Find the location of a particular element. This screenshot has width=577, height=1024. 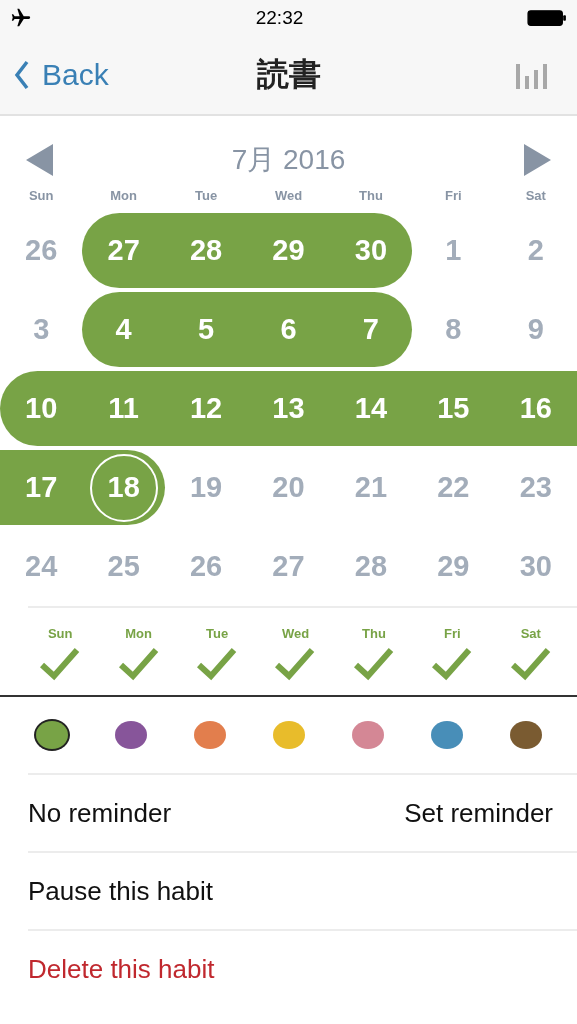

next-month-icon is located at coordinates (537, 160).